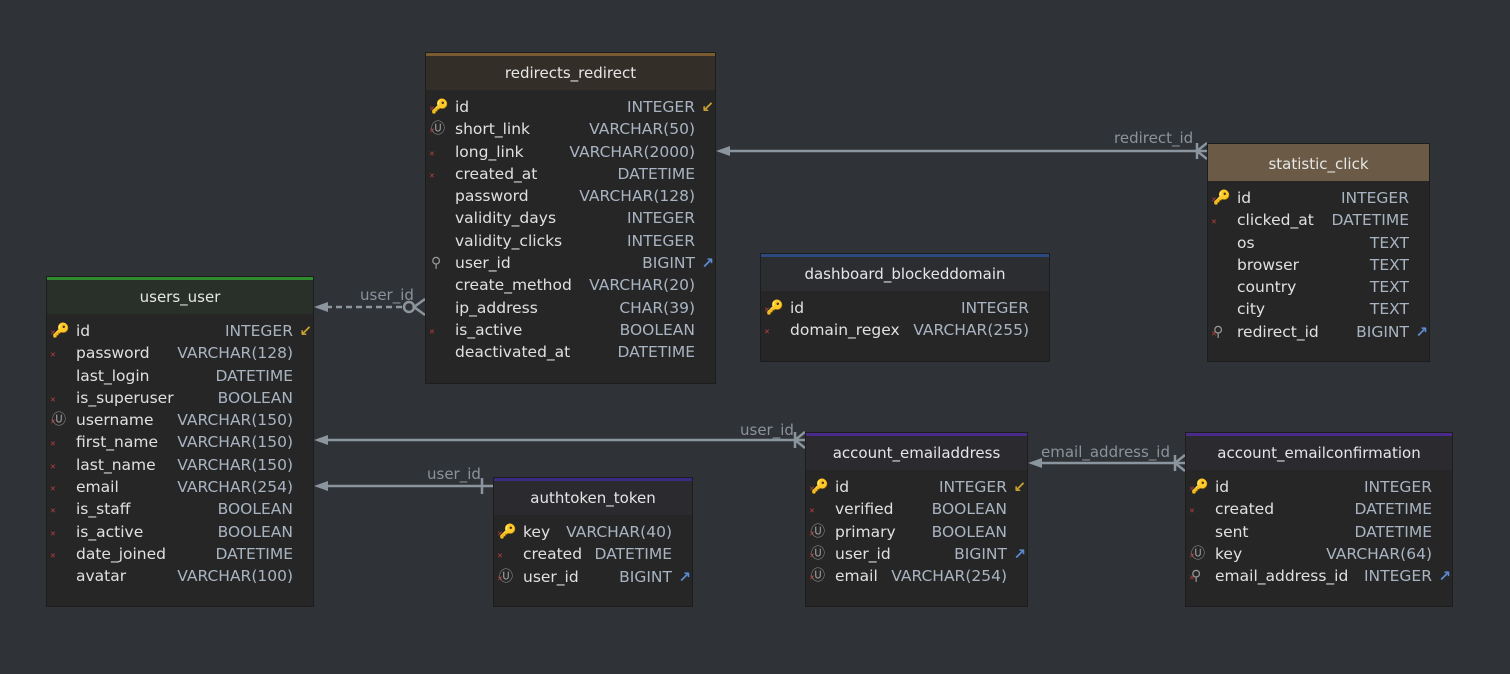  What do you see at coordinates (121, 553) in the screenshot?
I see `column-name: date_joined` at bounding box center [121, 553].